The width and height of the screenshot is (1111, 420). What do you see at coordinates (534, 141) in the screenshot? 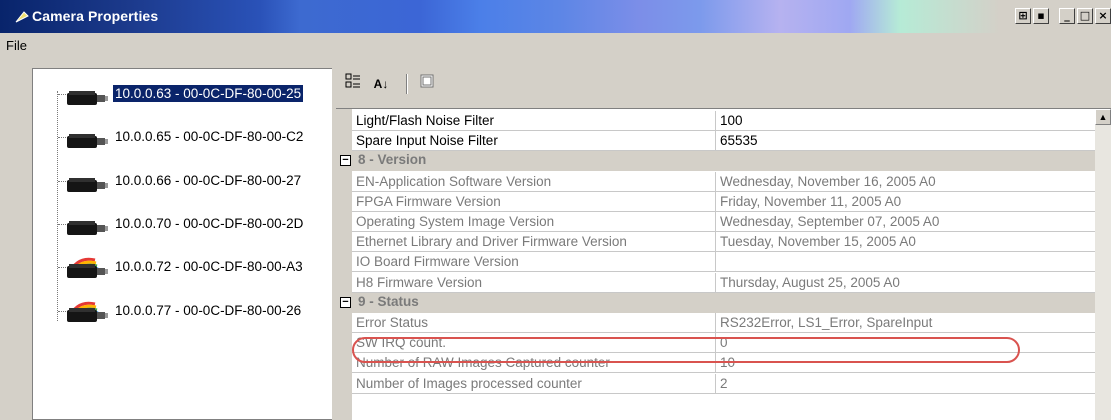
I see `property-name: Spare Input Noise Filter` at bounding box center [534, 141].